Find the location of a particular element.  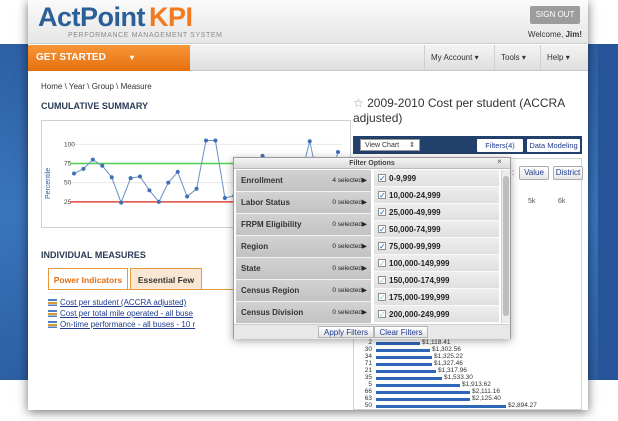

filter-category-row: Census Region 0 selected▶ is located at coordinates (303, 291).